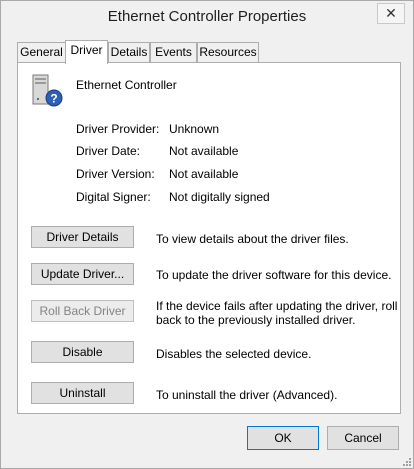 The image size is (414, 469). I want to click on tab-events: Events, so click(173, 52).